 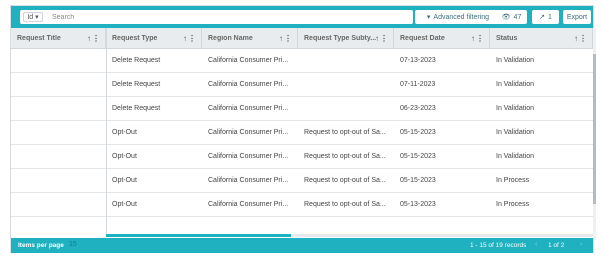 What do you see at coordinates (541, 38) in the screenshot?
I see `column-header-status: Status ↑⋮` at bounding box center [541, 38].